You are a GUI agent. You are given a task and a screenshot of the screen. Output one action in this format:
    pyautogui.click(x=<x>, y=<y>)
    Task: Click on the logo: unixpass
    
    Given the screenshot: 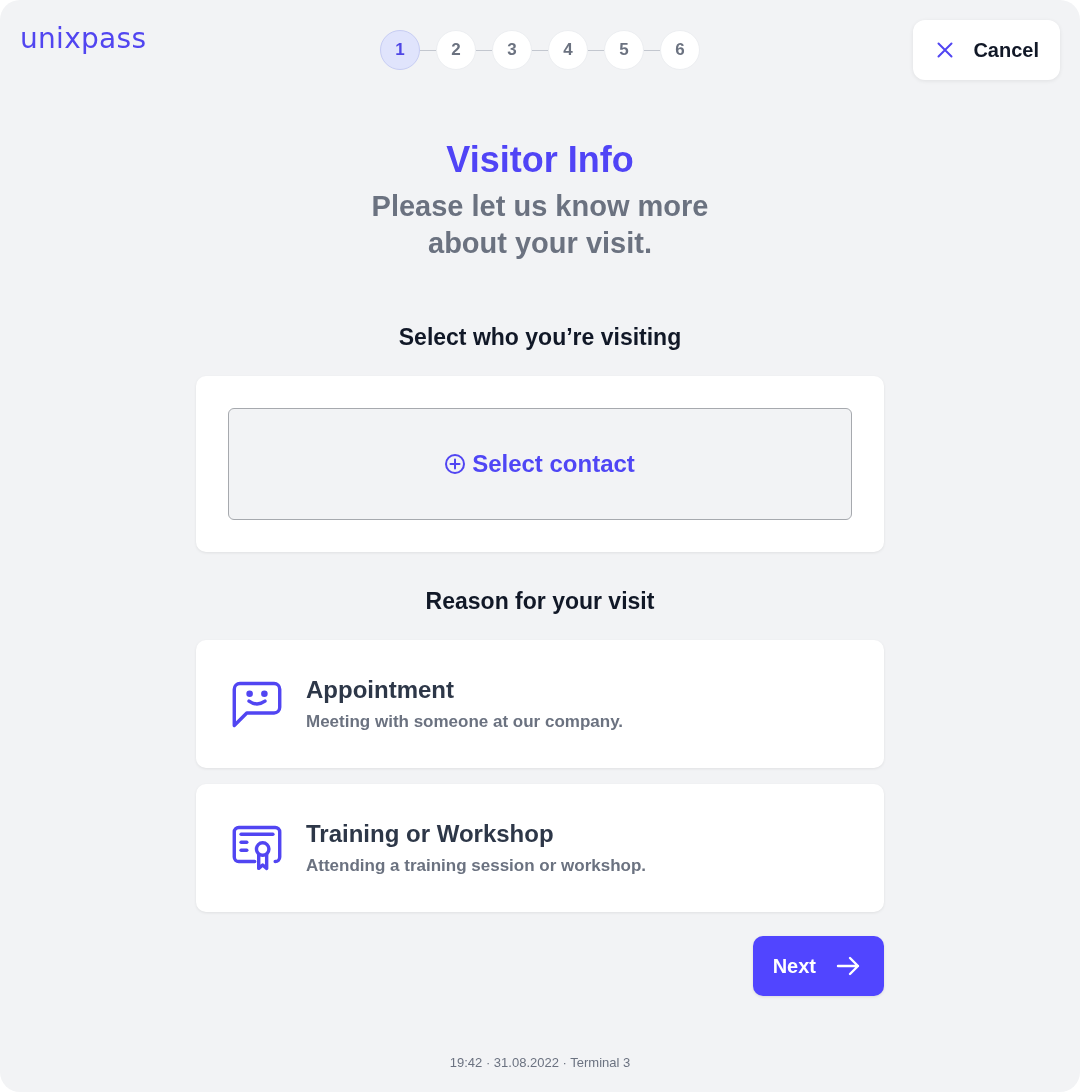 What is the action you would take?
    pyautogui.click(x=83, y=39)
    